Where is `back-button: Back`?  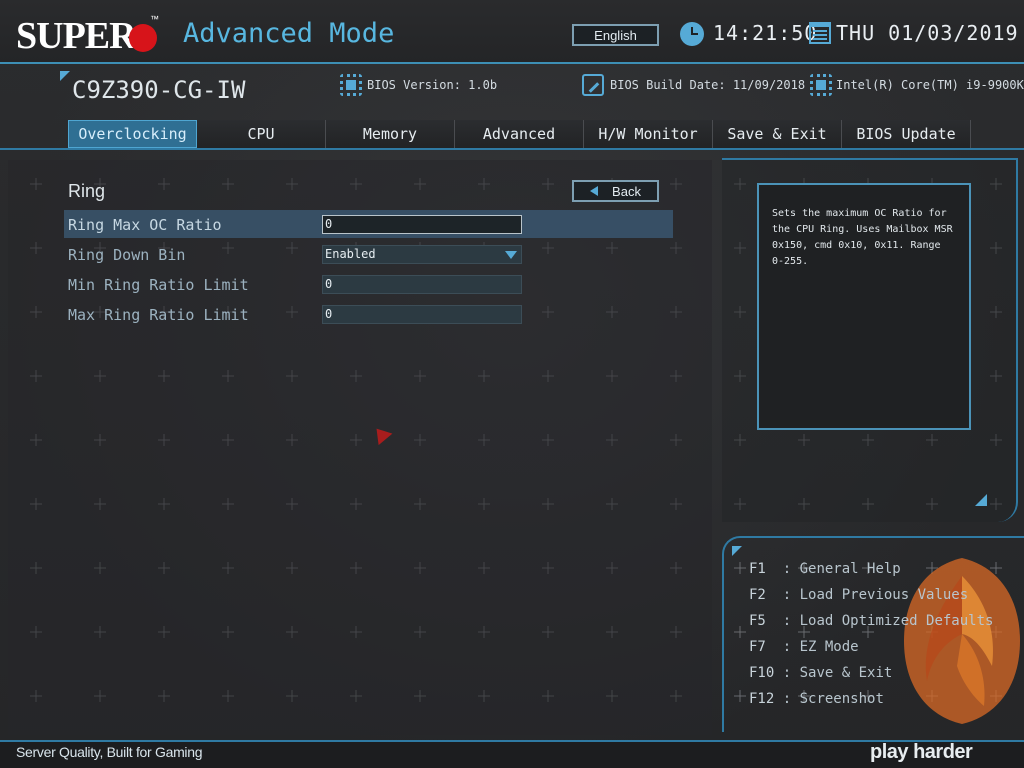
back-button: Back is located at coordinates (615, 191).